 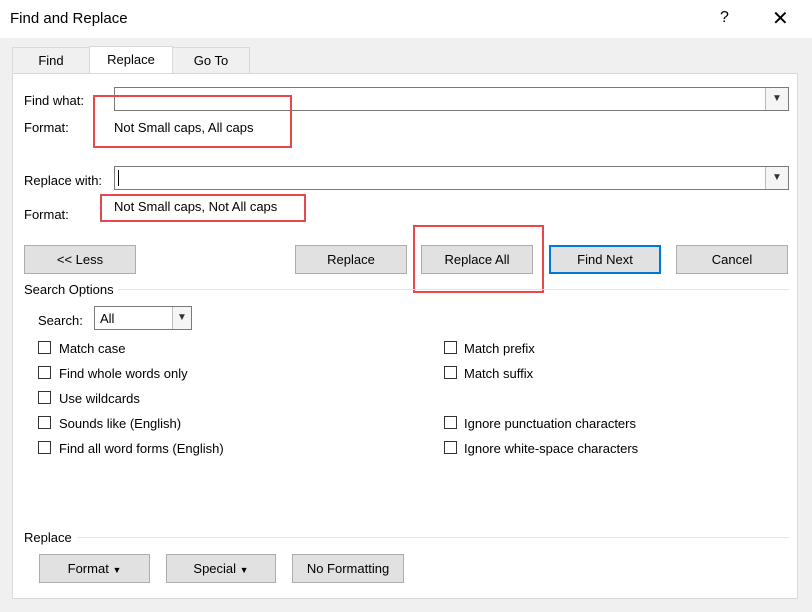 I want to click on match-suffix-label: Match suffix, so click(x=499, y=373).